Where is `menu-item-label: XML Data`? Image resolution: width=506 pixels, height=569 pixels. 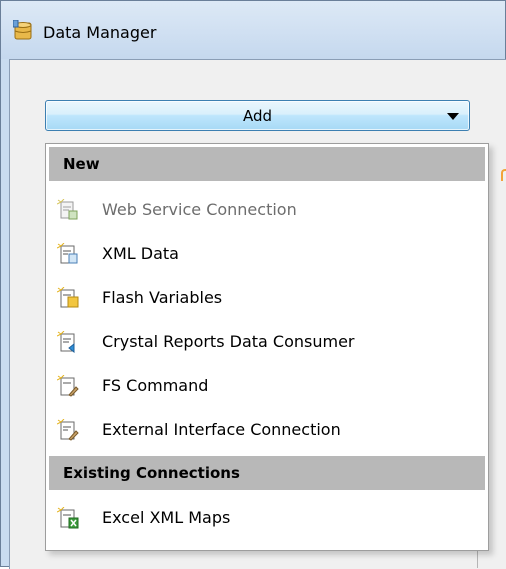
menu-item-label: XML Data is located at coordinates (140, 253).